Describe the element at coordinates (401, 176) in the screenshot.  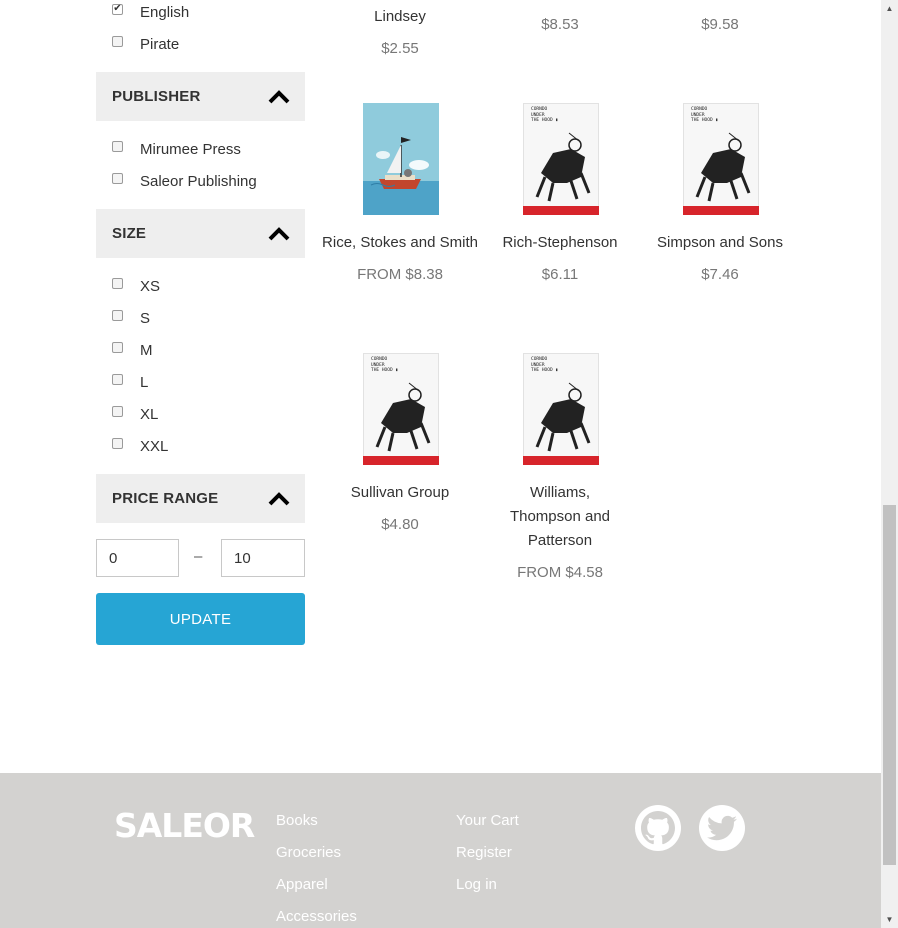
I see `pirate-ship-illustration` at that location.